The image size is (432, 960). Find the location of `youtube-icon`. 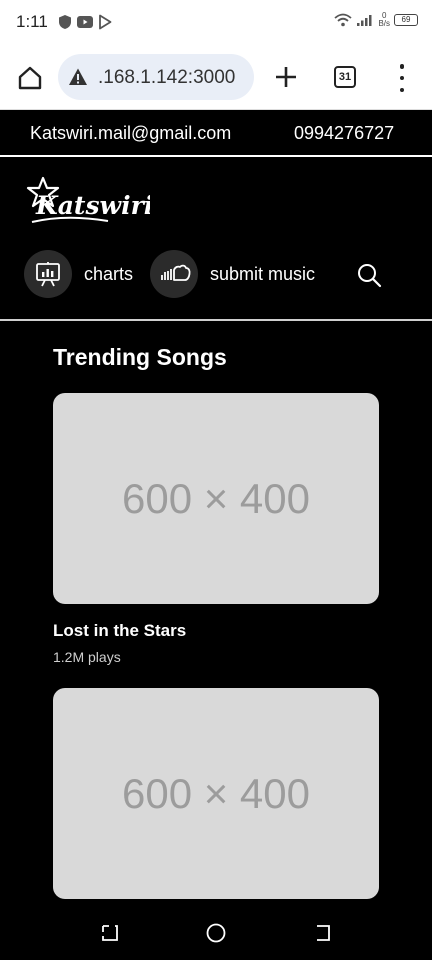

youtube-icon is located at coordinates (85, 22).